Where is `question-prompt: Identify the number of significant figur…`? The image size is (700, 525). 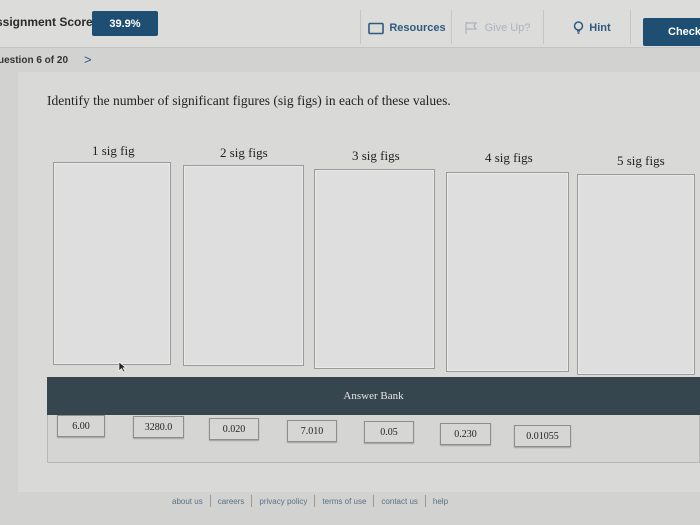
question-prompt: Identify the number of significant figur… is located at coordinates (249, 100).